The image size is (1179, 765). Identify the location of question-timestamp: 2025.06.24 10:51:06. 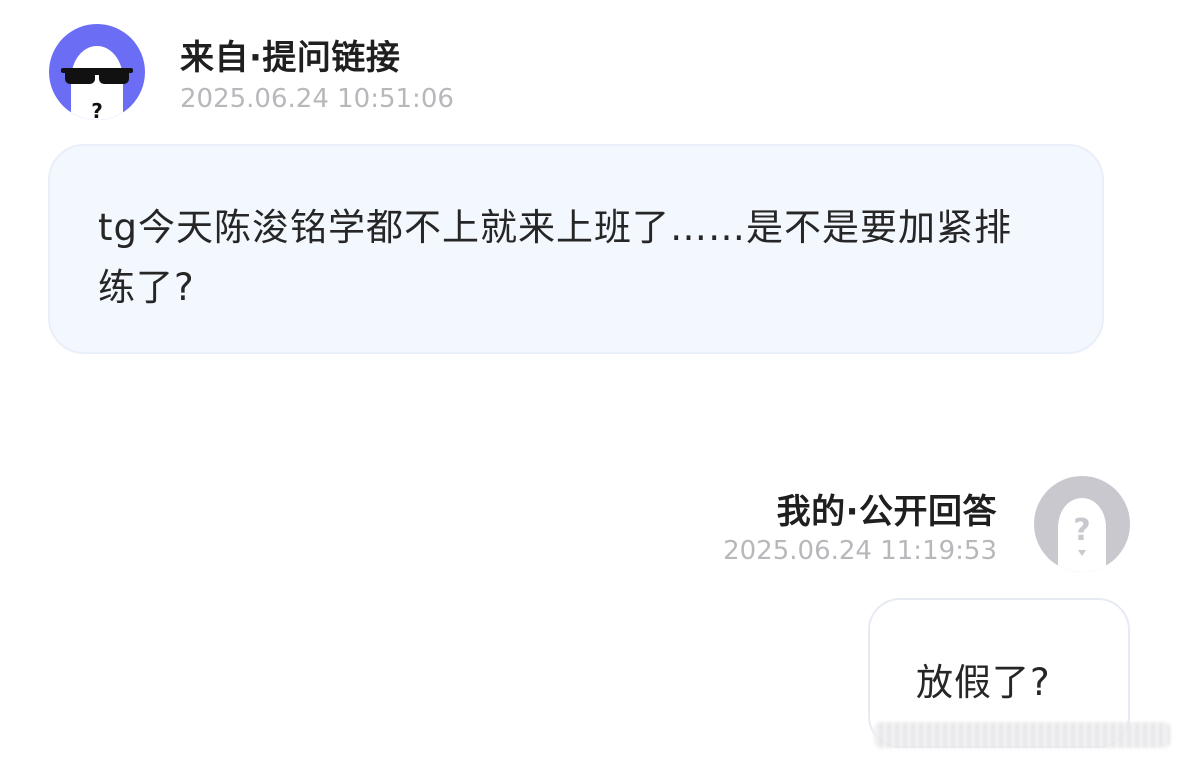
(317, 99).